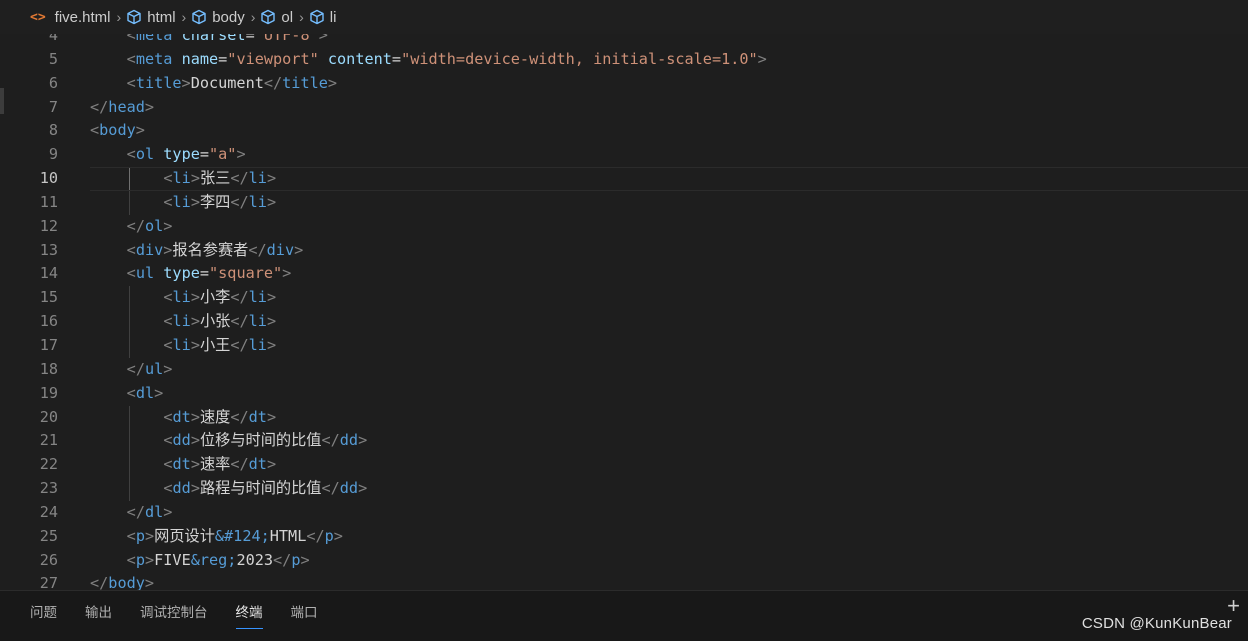 The height and width of the screenshot is (641, 1248). Describe the element at coordinates (151, 17) in the screenshot. I see `breadcrumb-item-html: html` at that location.